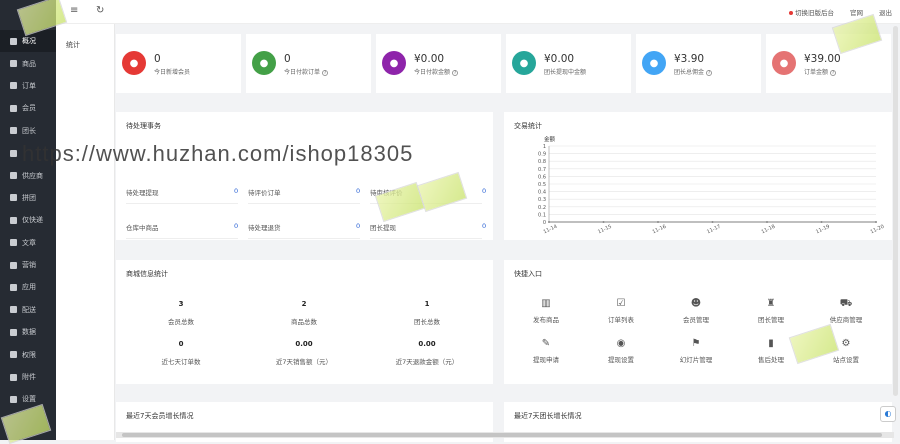  I want to click on sidebar-item-label: 配送, so click(29, 309).